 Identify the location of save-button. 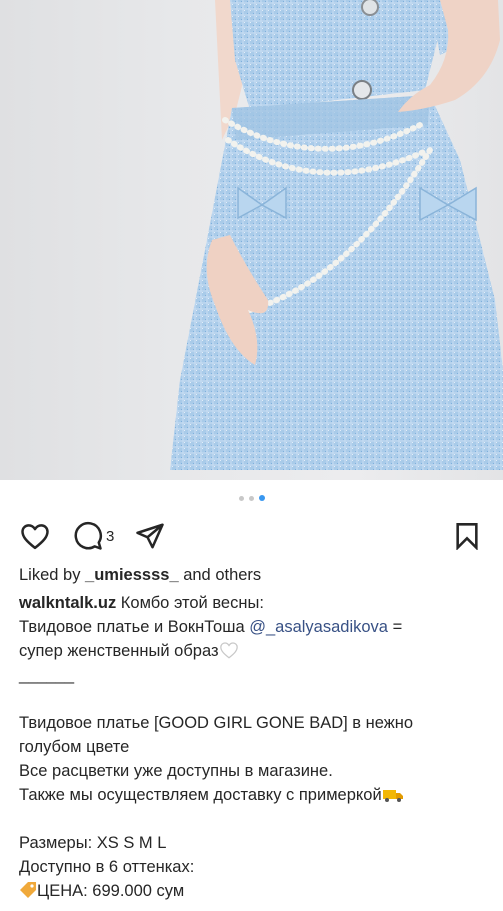
(467, 536).